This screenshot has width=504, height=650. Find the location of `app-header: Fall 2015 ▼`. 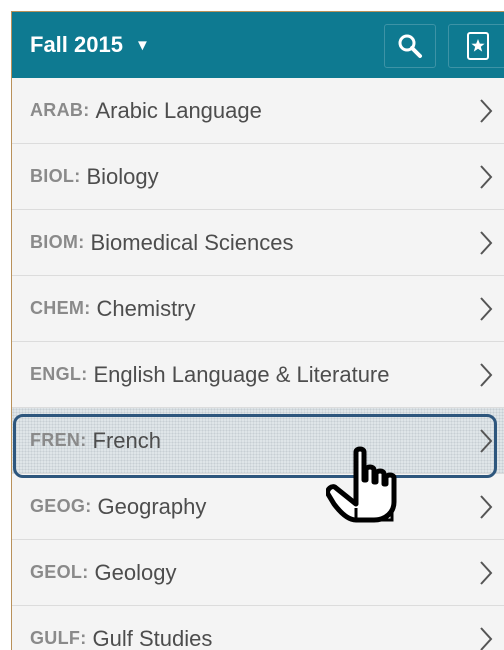

app-header: Fall 2015 ▼ is located at coordinates (258, 45).